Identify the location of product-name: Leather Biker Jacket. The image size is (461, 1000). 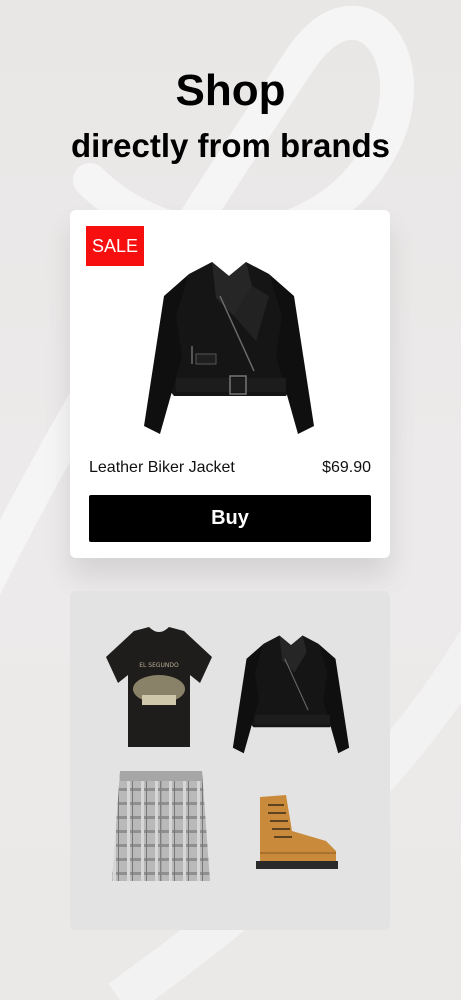
(162, 467).